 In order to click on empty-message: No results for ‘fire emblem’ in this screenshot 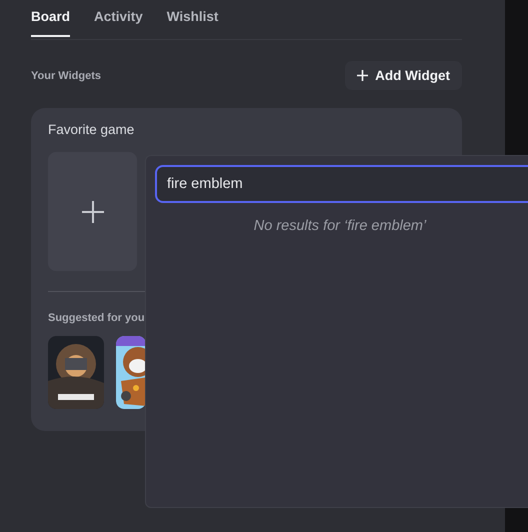, I will do `click(340, 226)`.